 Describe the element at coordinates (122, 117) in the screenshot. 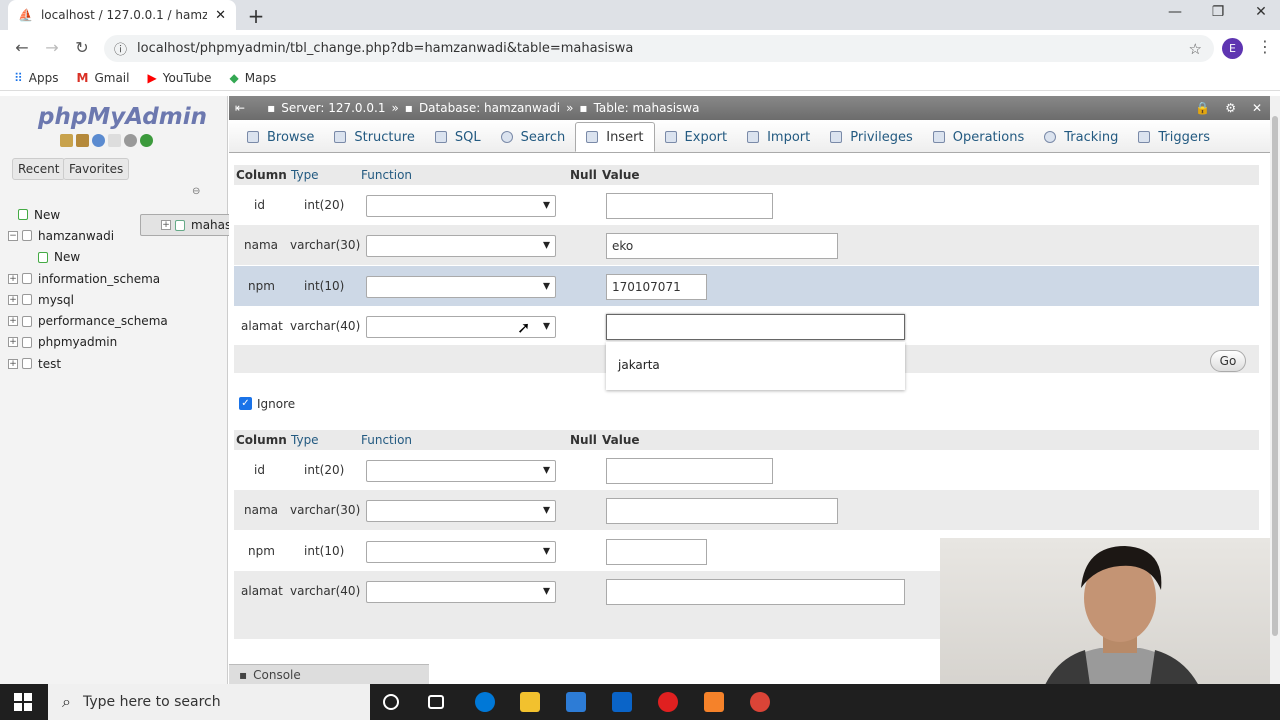

I see `phpmyadmin-logo: phpMyAdmin` at that location.